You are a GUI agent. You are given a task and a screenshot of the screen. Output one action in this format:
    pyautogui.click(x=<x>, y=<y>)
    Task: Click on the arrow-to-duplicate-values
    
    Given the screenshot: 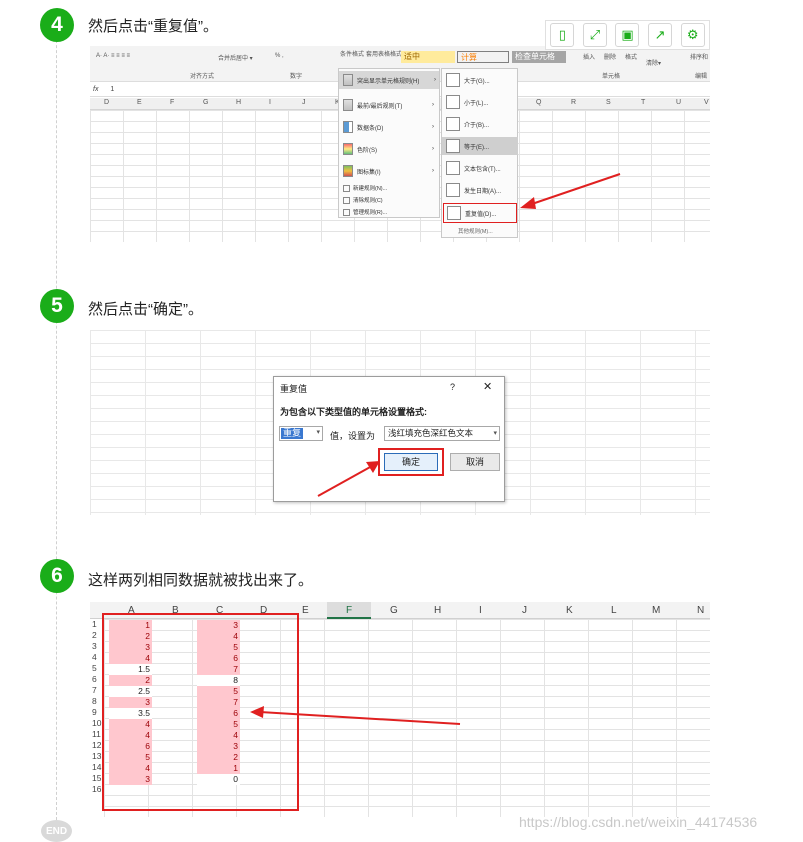 What is the action you would take?
    pyautogui.click(x=570, y=191)
    